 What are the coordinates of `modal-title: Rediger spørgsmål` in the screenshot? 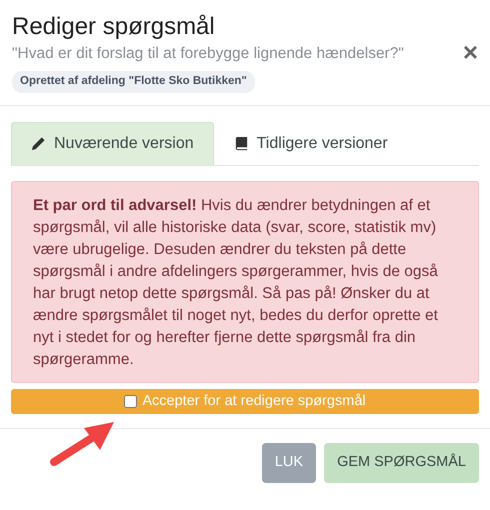 It's located at (114, 27).